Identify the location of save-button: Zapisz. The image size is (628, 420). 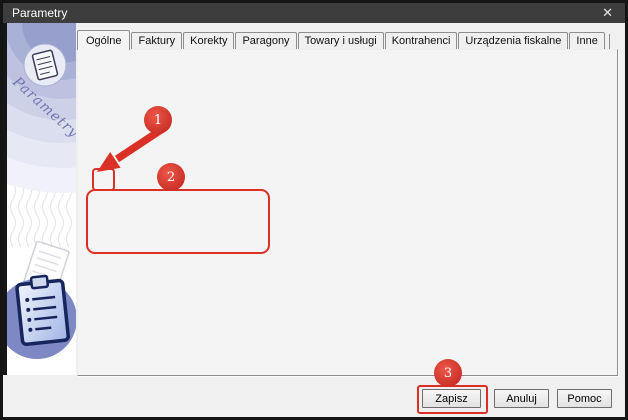
(451, 398).